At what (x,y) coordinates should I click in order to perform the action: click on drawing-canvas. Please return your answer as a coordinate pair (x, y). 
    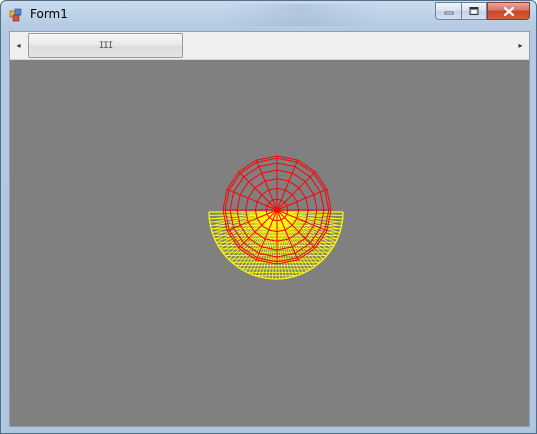
    Looking at the image, I should click on (276, 217).